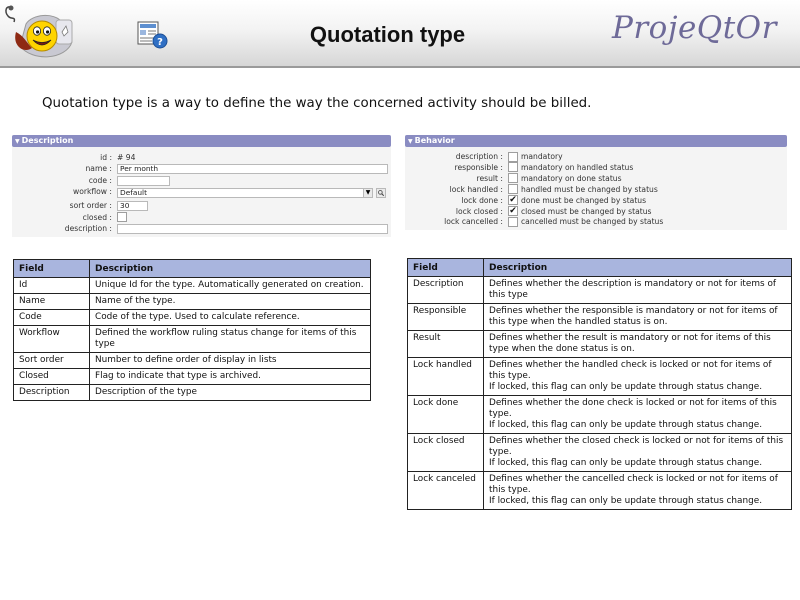 The height and width of the screenshot is (600, 800). I want to click on table-row: Name Name of the type., so click(192, 301).